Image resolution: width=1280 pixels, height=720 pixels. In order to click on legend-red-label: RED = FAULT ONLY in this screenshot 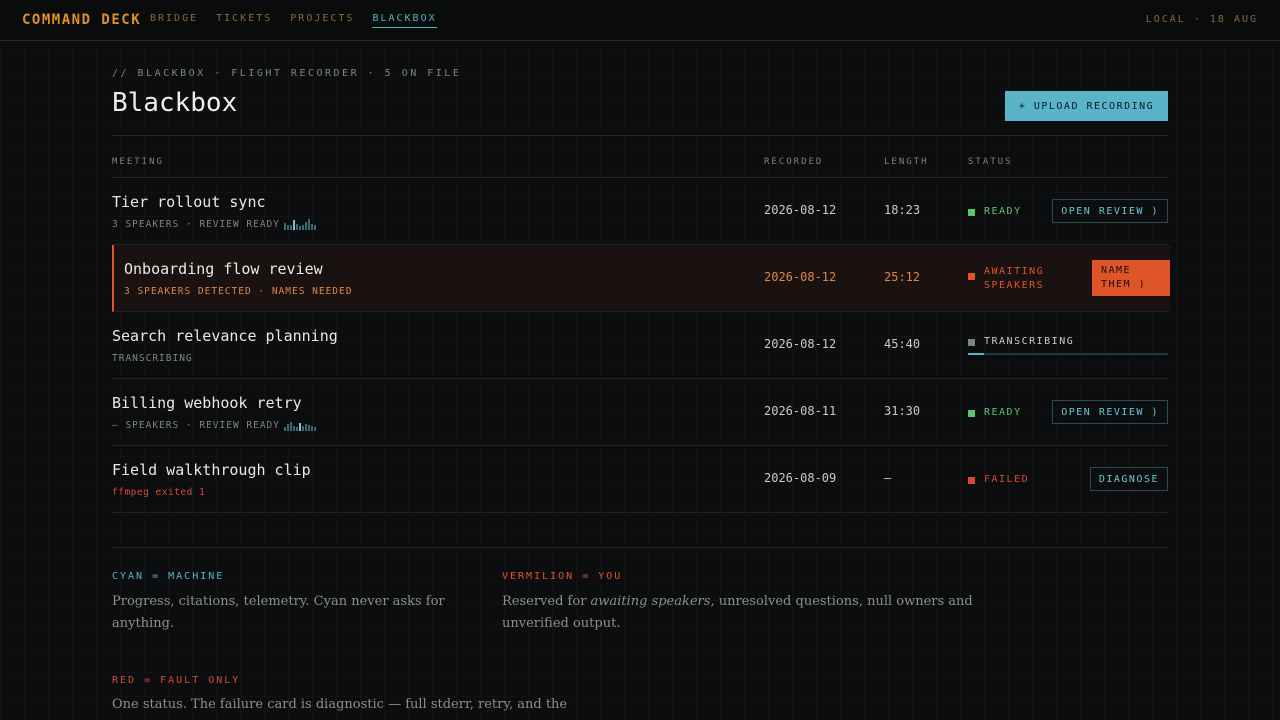, I will do `click(176, 680)`.